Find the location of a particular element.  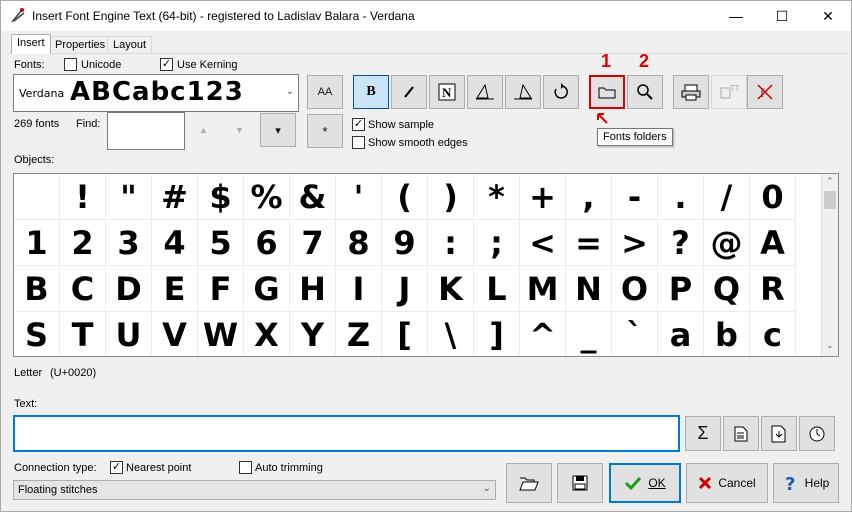

scroll-thumb is located at coordinates (830, 200).